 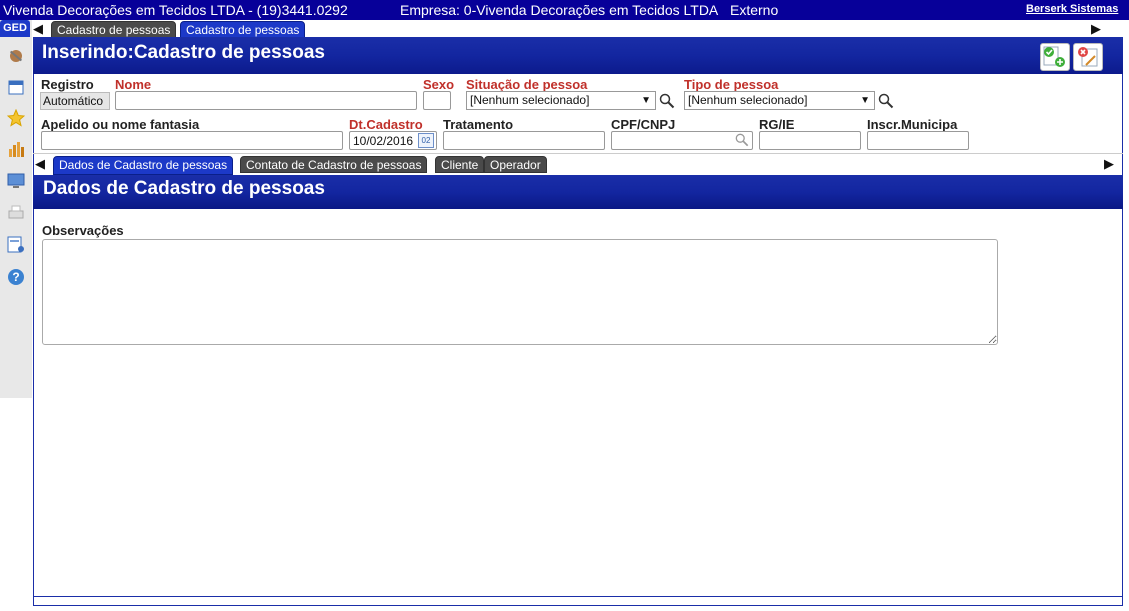 I want to click on sexo-field, so click(x=437, y=100).